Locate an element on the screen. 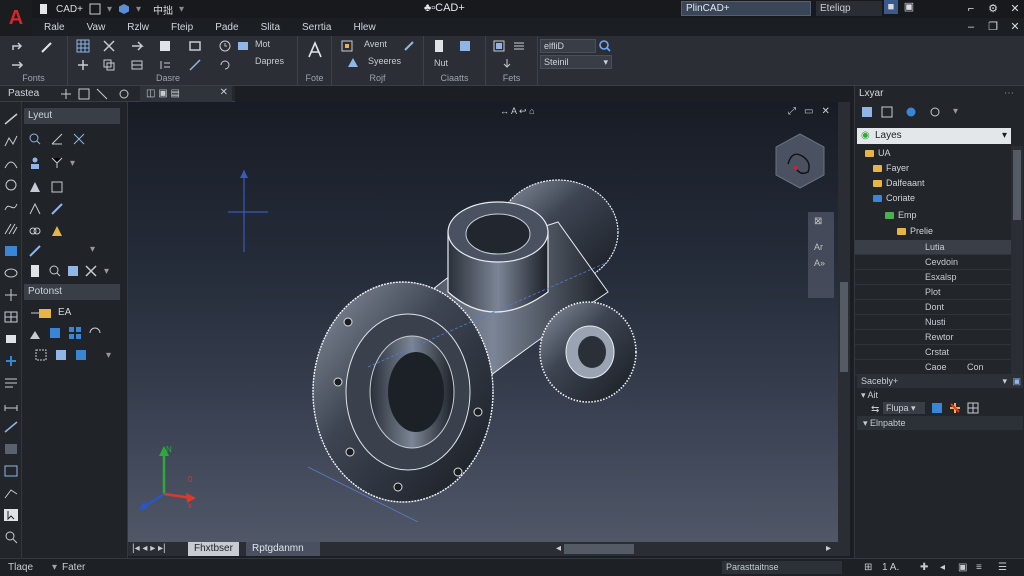 This screenshot has height=576, width=1024. app-logo: A is located at coordinates (16, 18).